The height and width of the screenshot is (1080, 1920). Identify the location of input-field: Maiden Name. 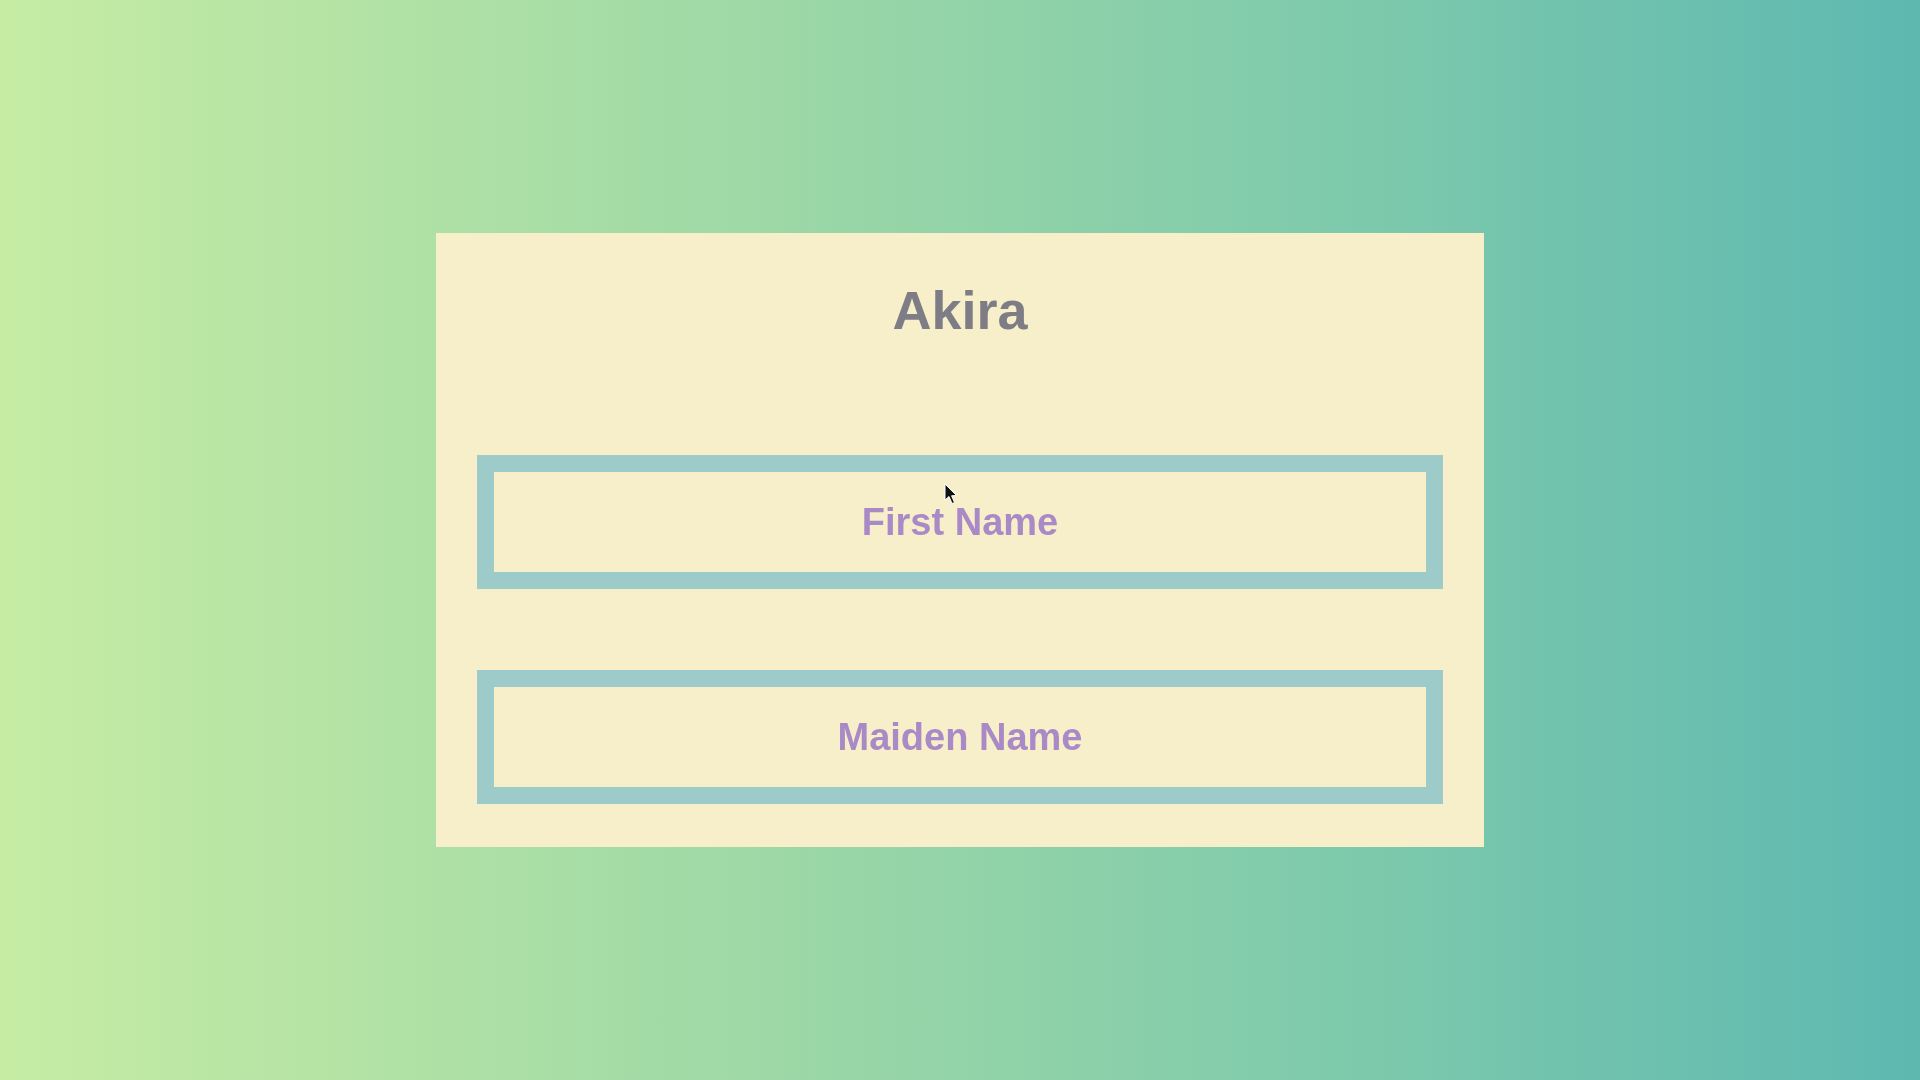
(960, 737).